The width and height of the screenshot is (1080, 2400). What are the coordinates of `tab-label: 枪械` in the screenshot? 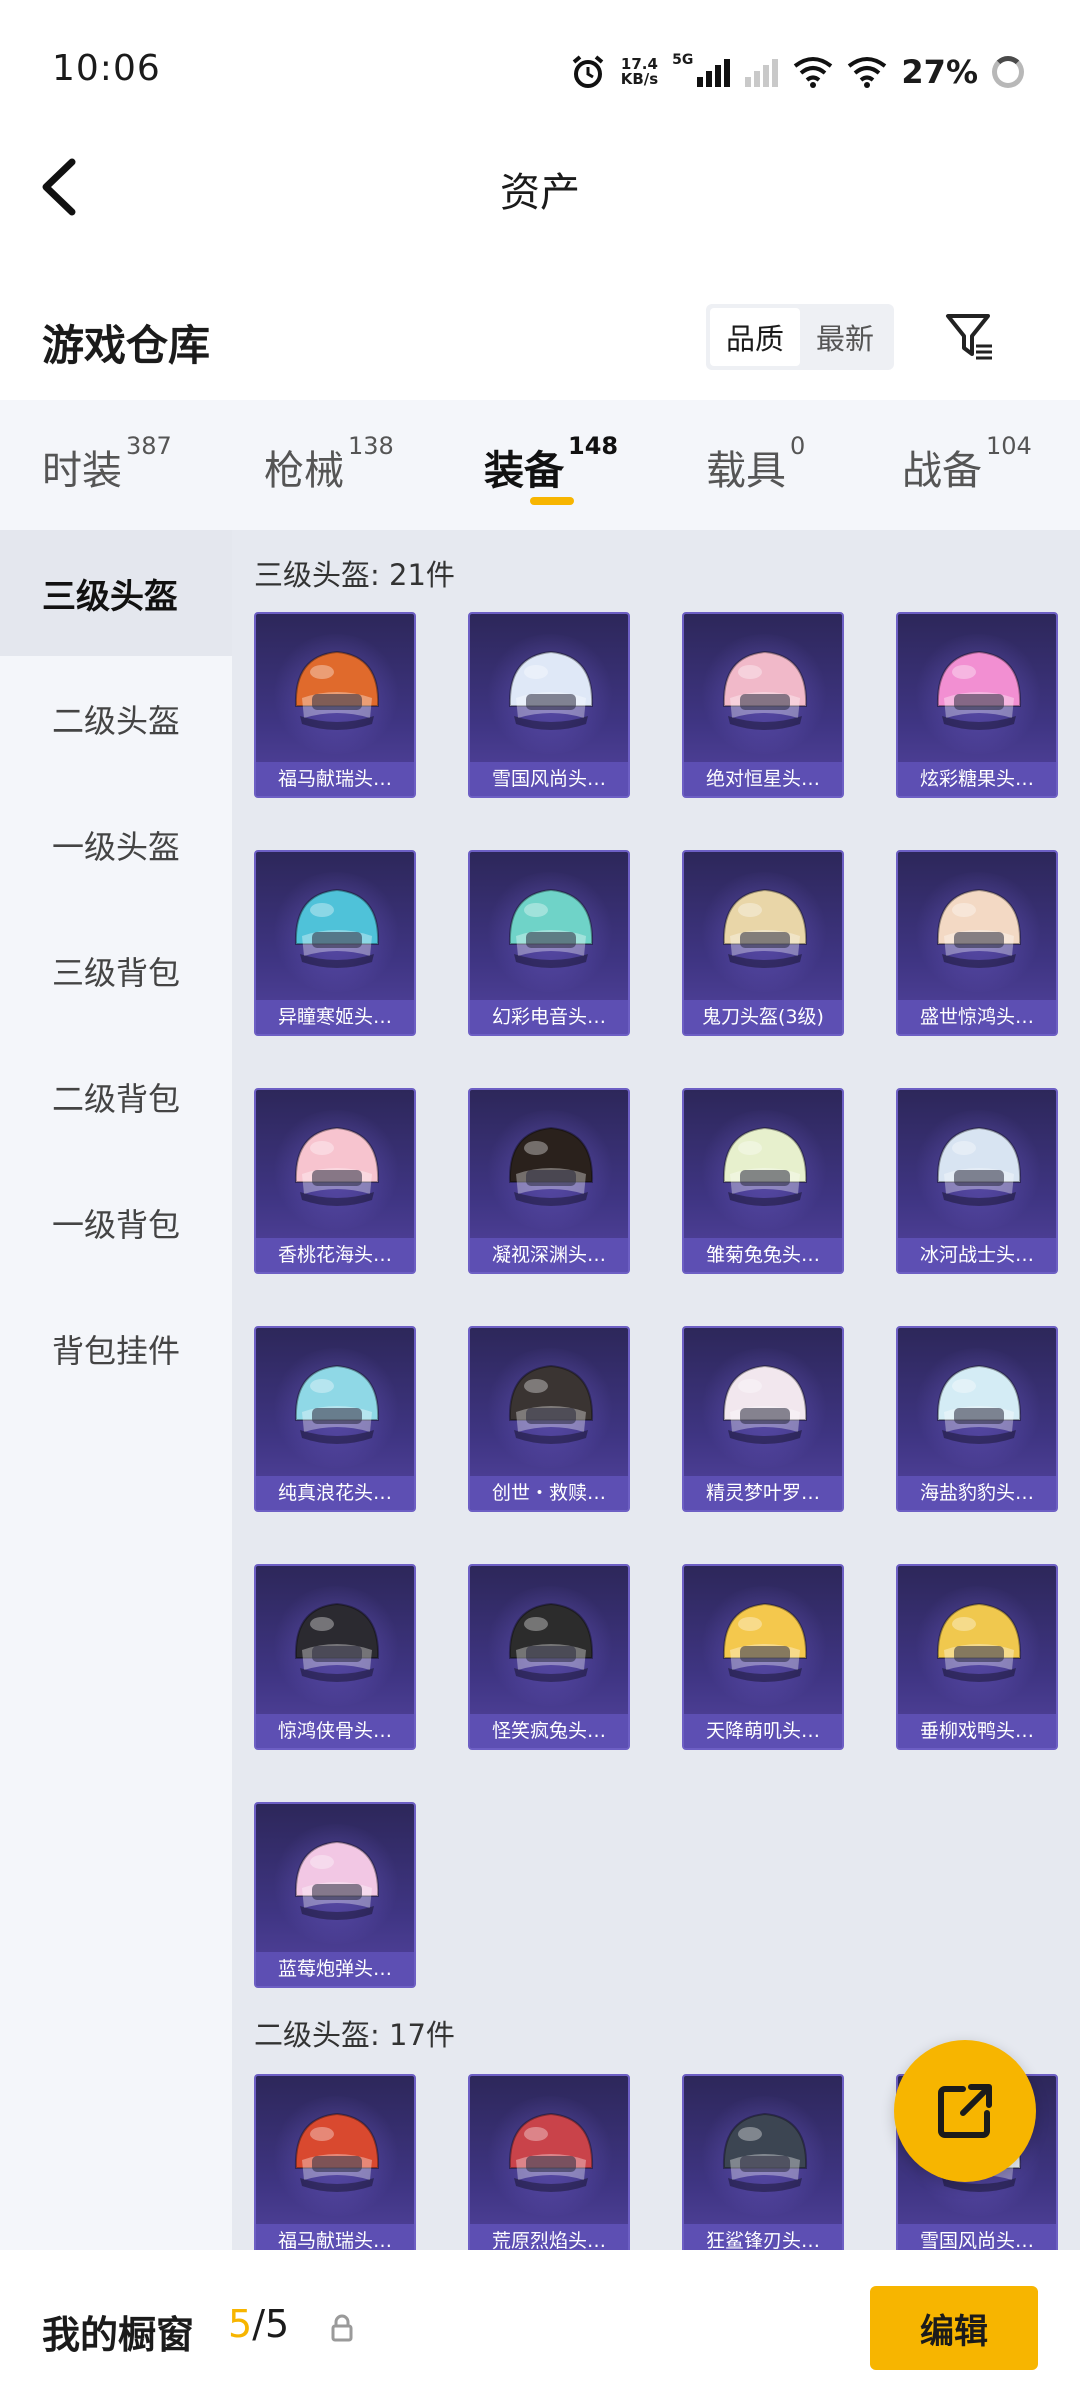 It's located at (304, 471).